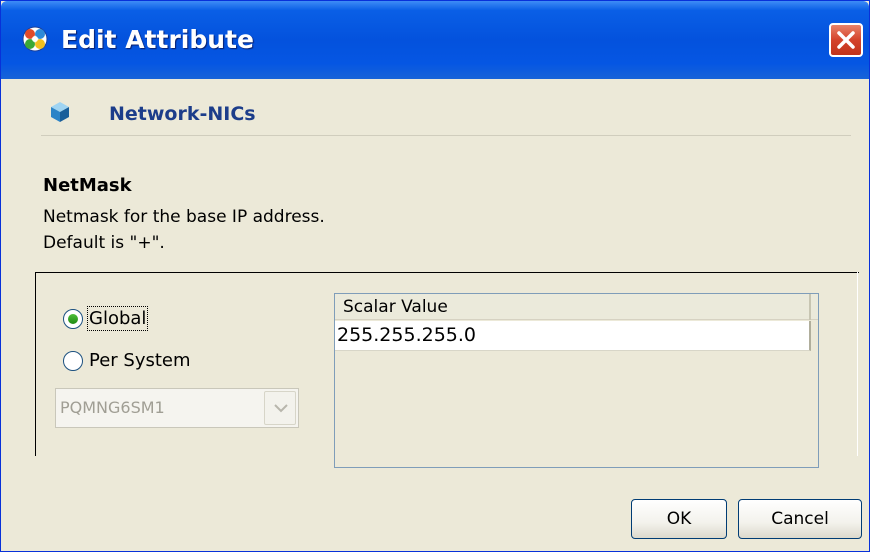  I want to click on system-select-value: PQMNG6SM1, so click(112, 407).